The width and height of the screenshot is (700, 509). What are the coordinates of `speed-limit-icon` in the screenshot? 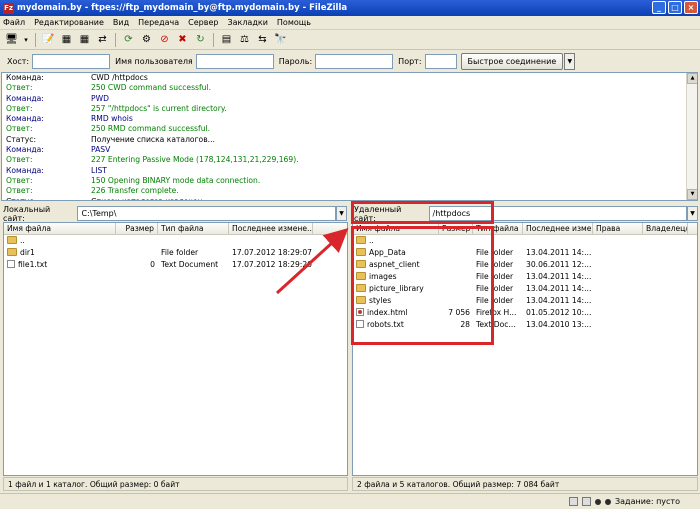 It's located at (587, 501).